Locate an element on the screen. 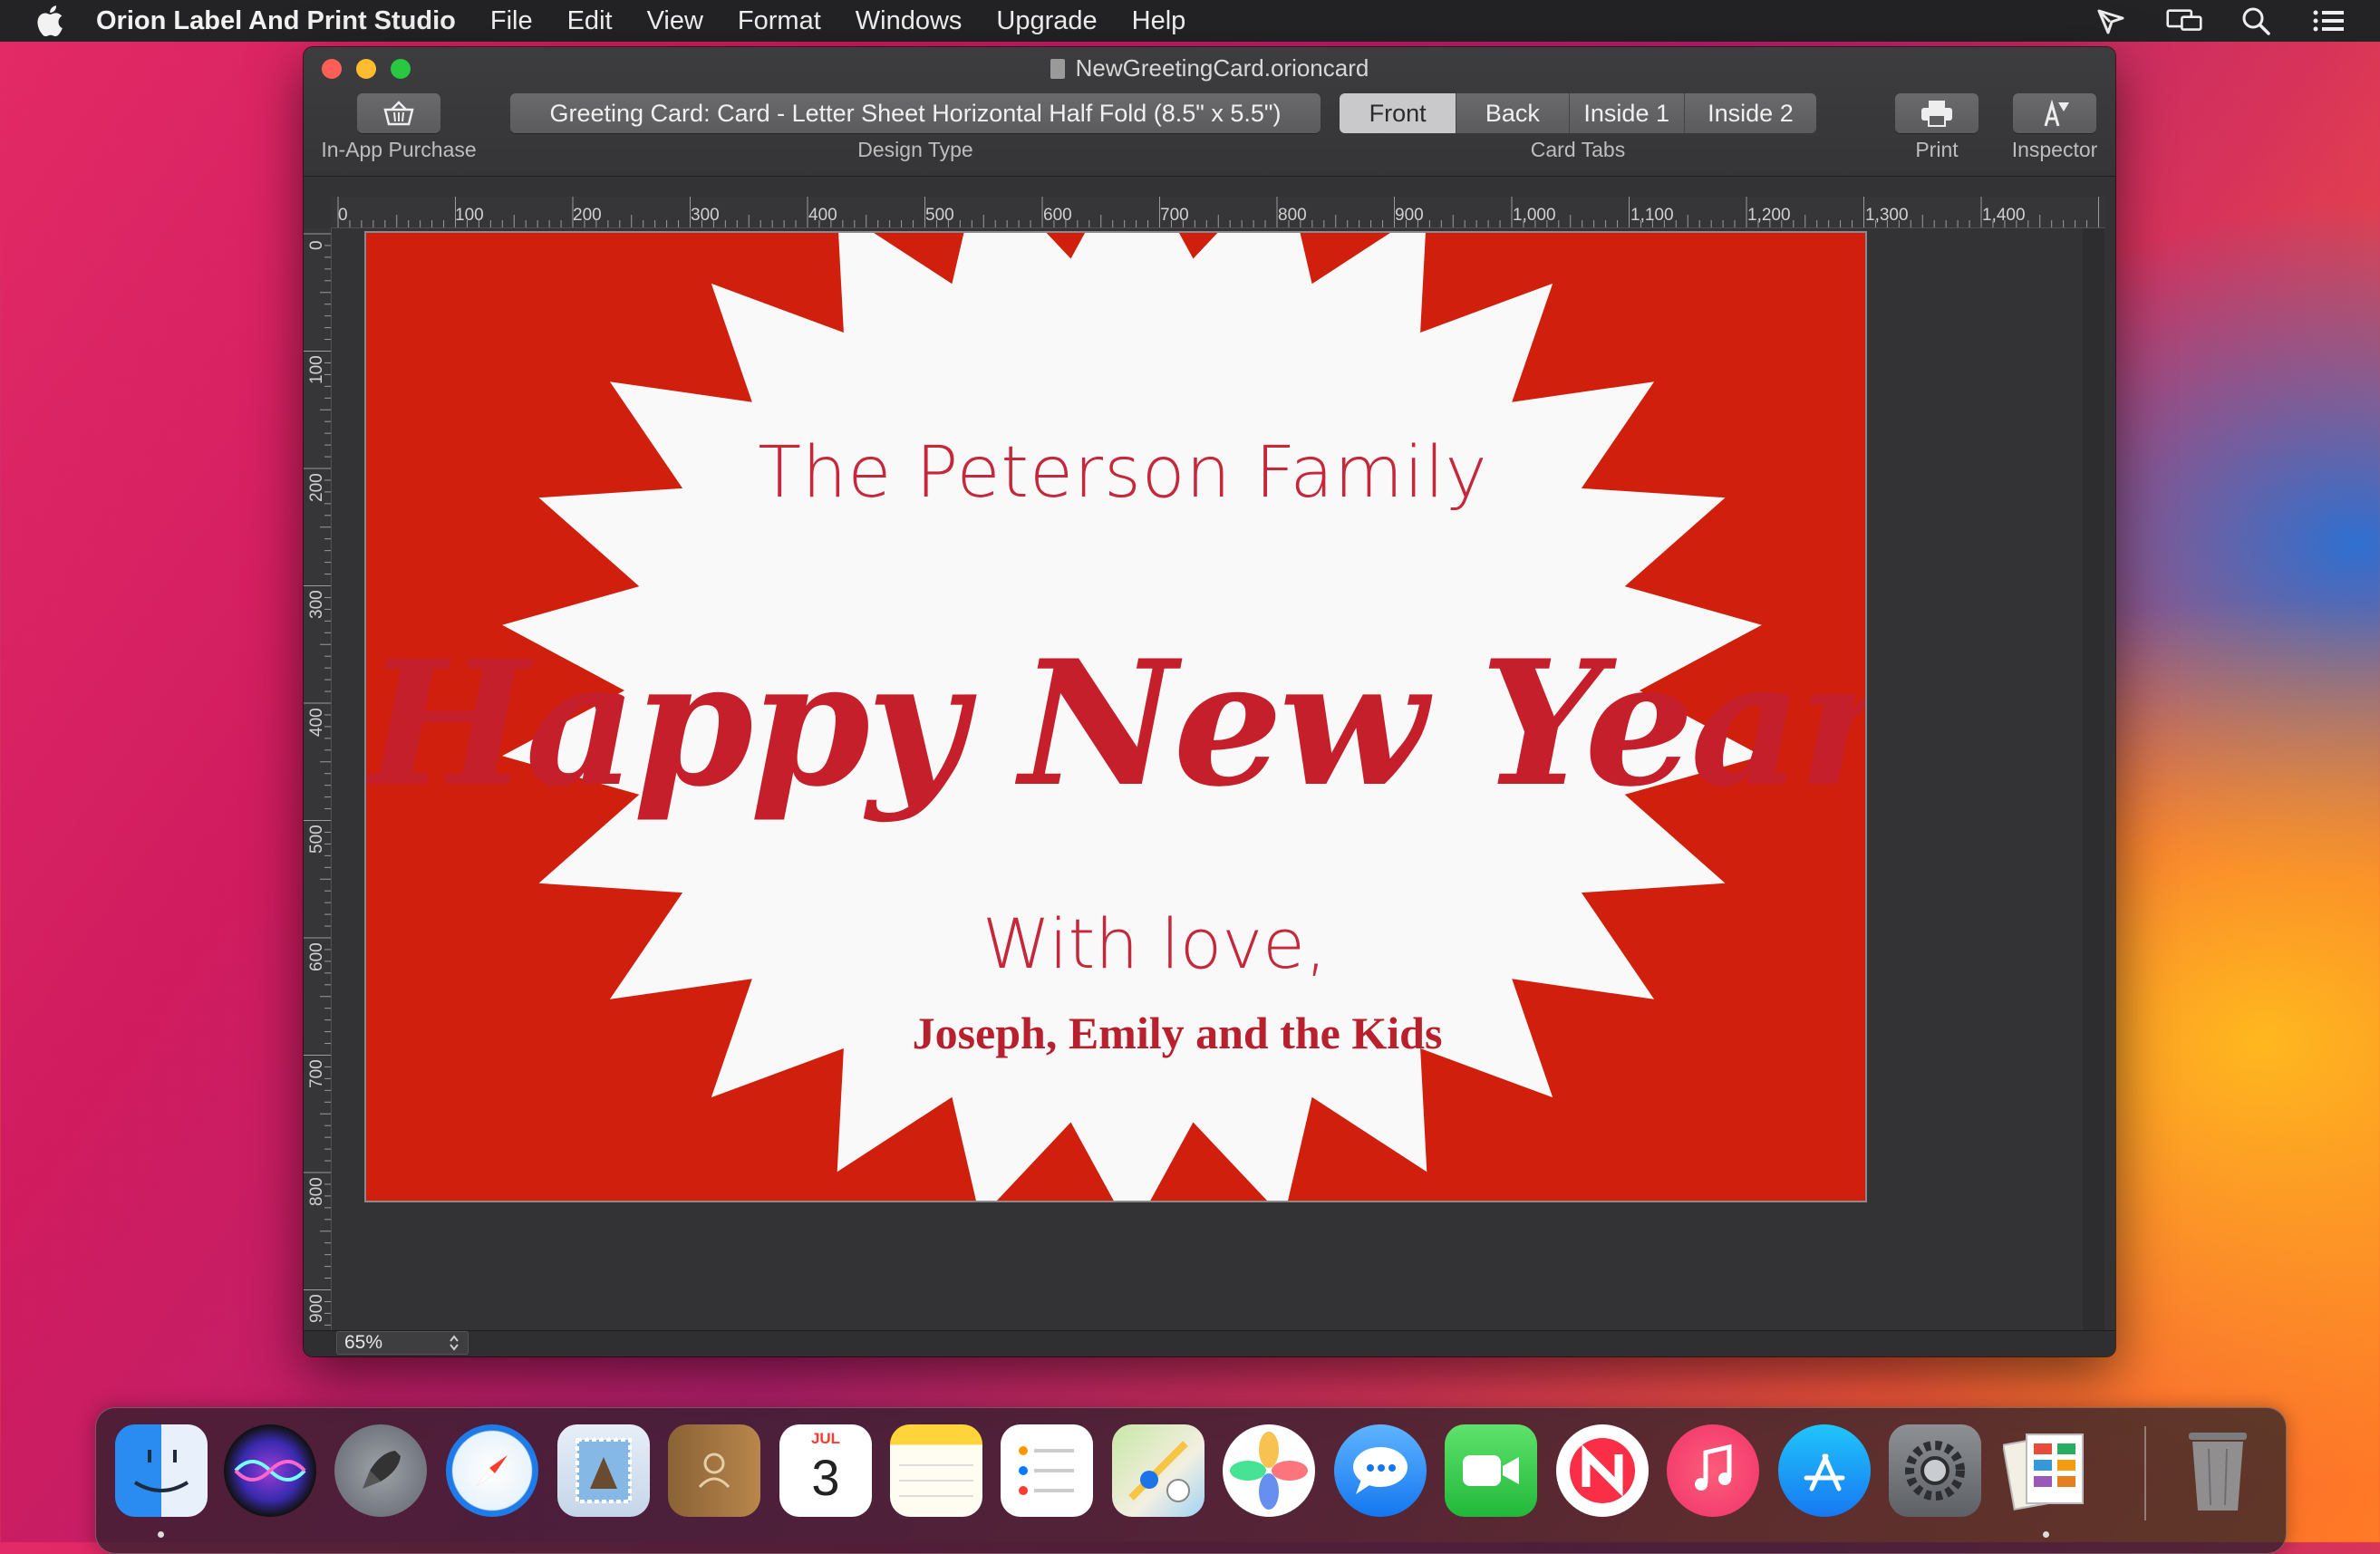  menu-format: Format is located at coordinates (780, 21).